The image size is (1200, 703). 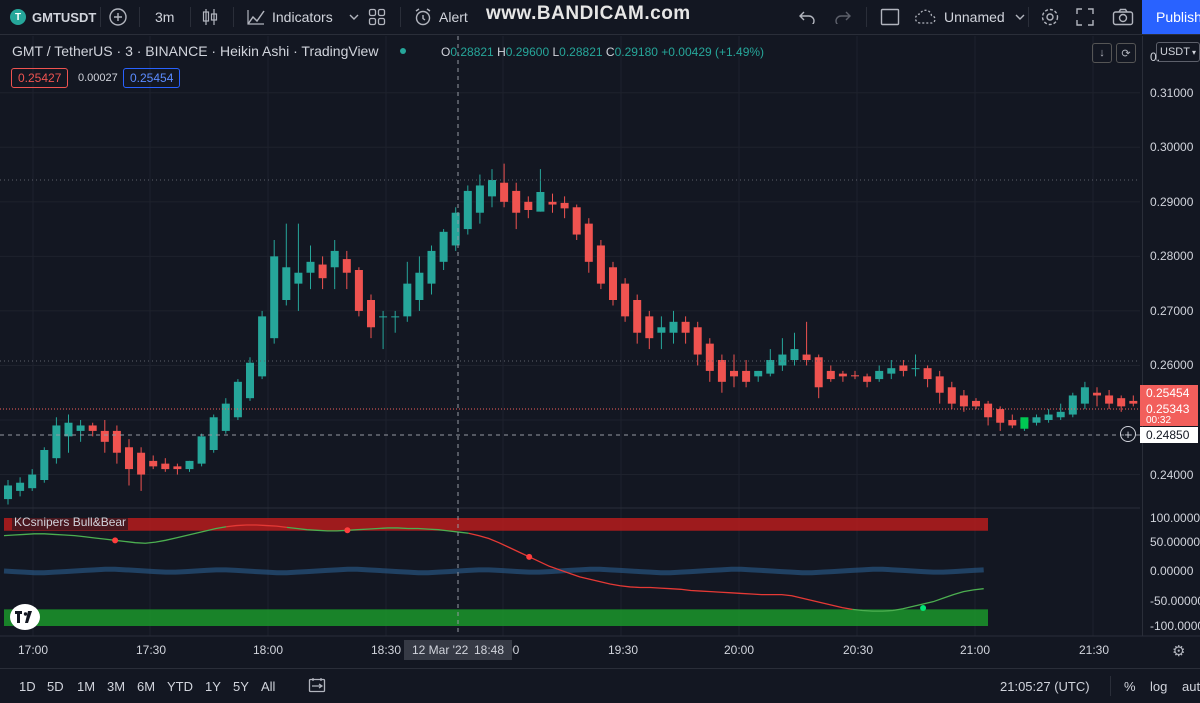 I want to click on range-button-all: All, so click(x=268, y=686).